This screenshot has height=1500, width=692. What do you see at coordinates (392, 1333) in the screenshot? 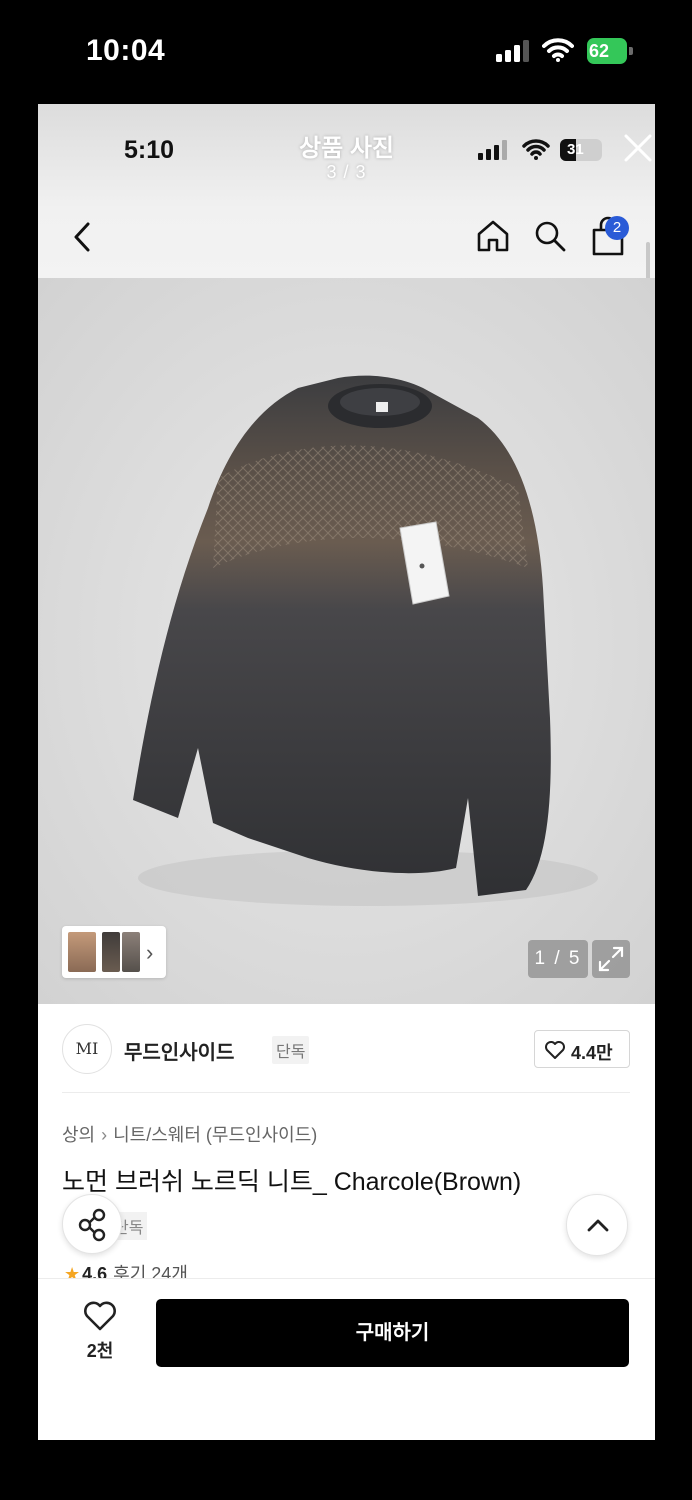
I see `buy-button: 구매하기` at bounding box center [392, 1333].